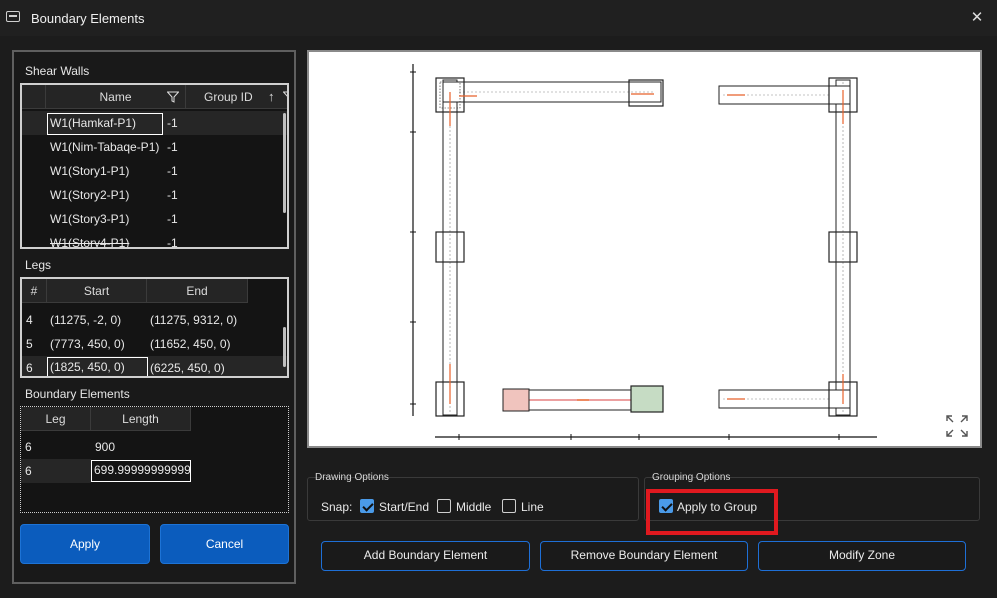 This screenshot has width=997, height=598. I want to click on table-row: W1(Story4-P1) -1, so click(154, 240).